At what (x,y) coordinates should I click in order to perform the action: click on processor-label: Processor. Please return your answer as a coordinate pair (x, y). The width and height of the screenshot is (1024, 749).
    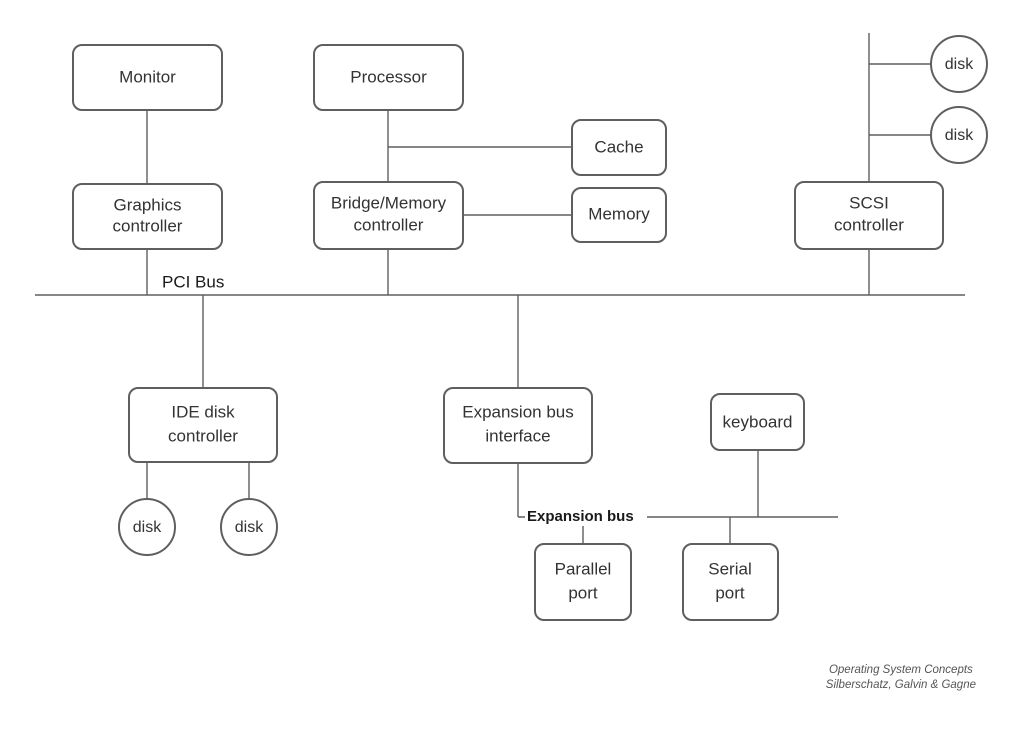
    Looking at the image, I should click on (388, 76).